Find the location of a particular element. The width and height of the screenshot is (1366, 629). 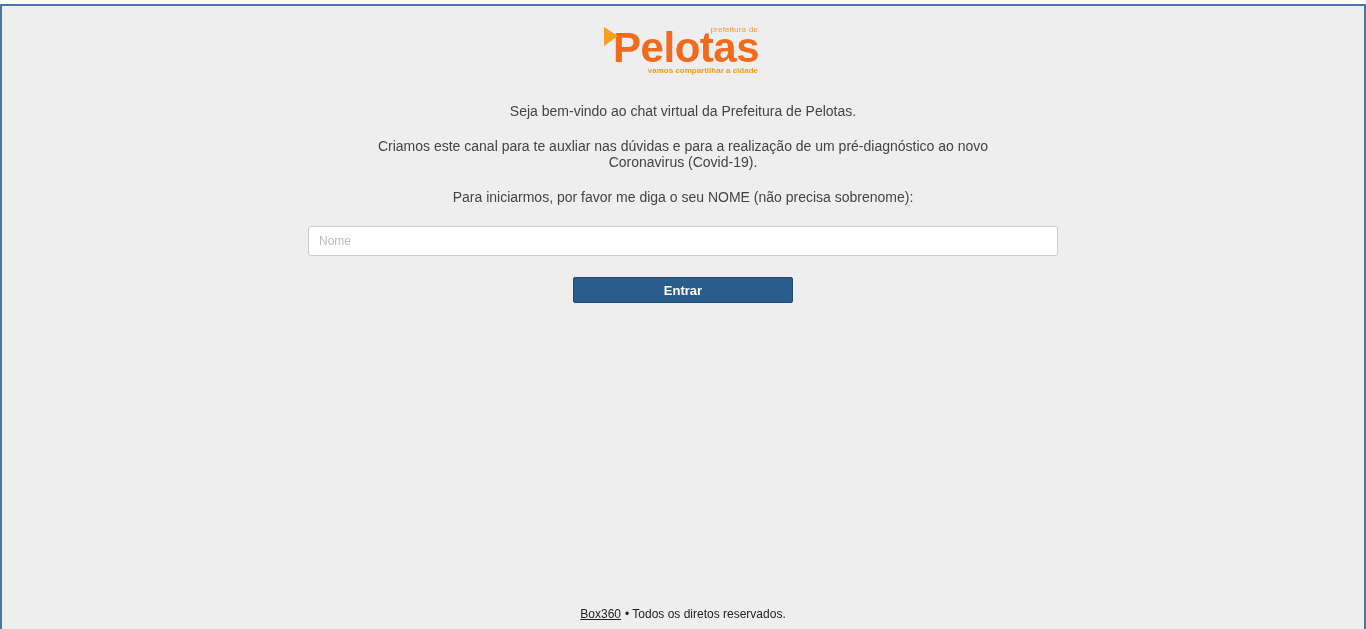

enter-button: Entrar is located at coordinates (683, 290).